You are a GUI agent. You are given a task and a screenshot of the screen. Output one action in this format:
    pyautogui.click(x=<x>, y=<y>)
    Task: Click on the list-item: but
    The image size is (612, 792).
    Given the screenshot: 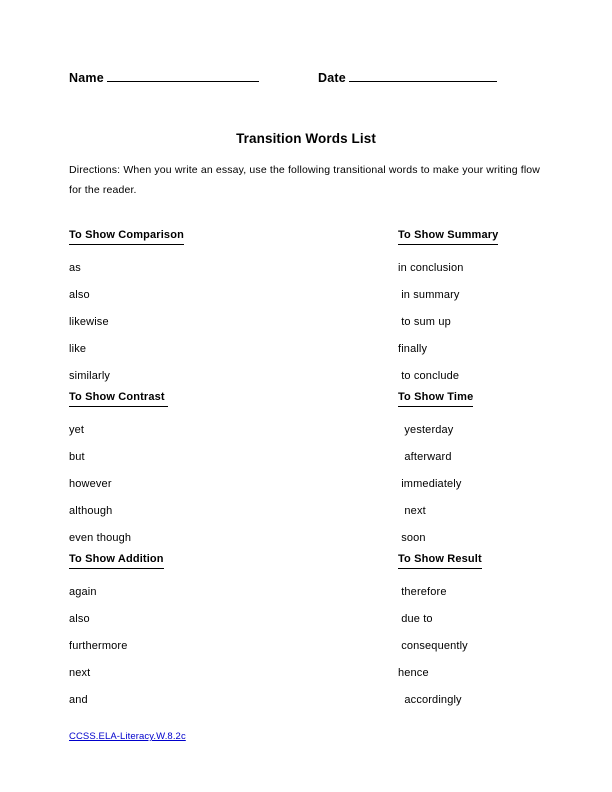 What is the action you would take?
    pyautogui.click(x=77, y=457)
    